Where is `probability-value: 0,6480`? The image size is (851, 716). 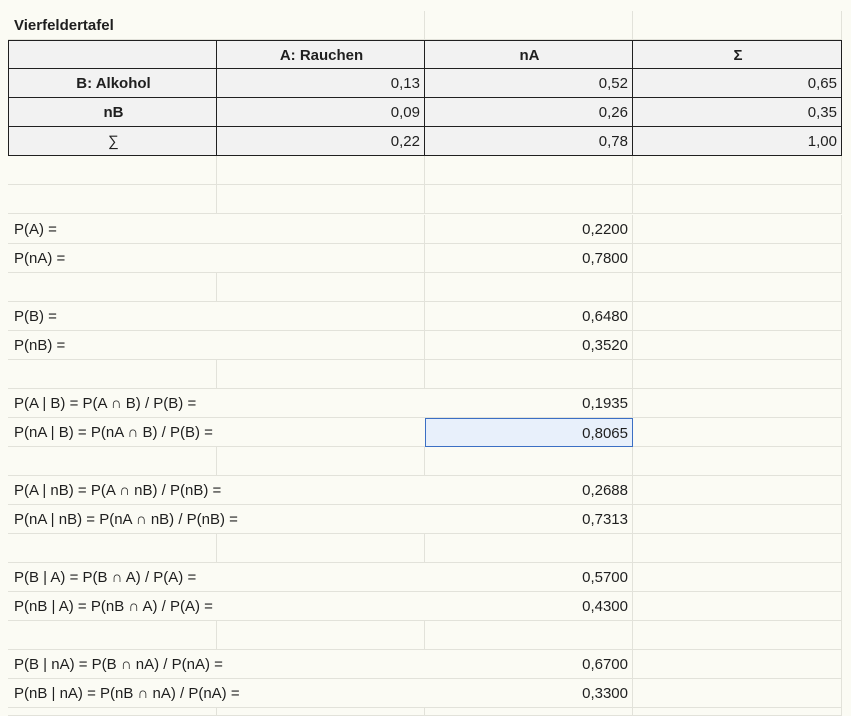 probability-value: 0,6480 is located at coordinates (529, 316).